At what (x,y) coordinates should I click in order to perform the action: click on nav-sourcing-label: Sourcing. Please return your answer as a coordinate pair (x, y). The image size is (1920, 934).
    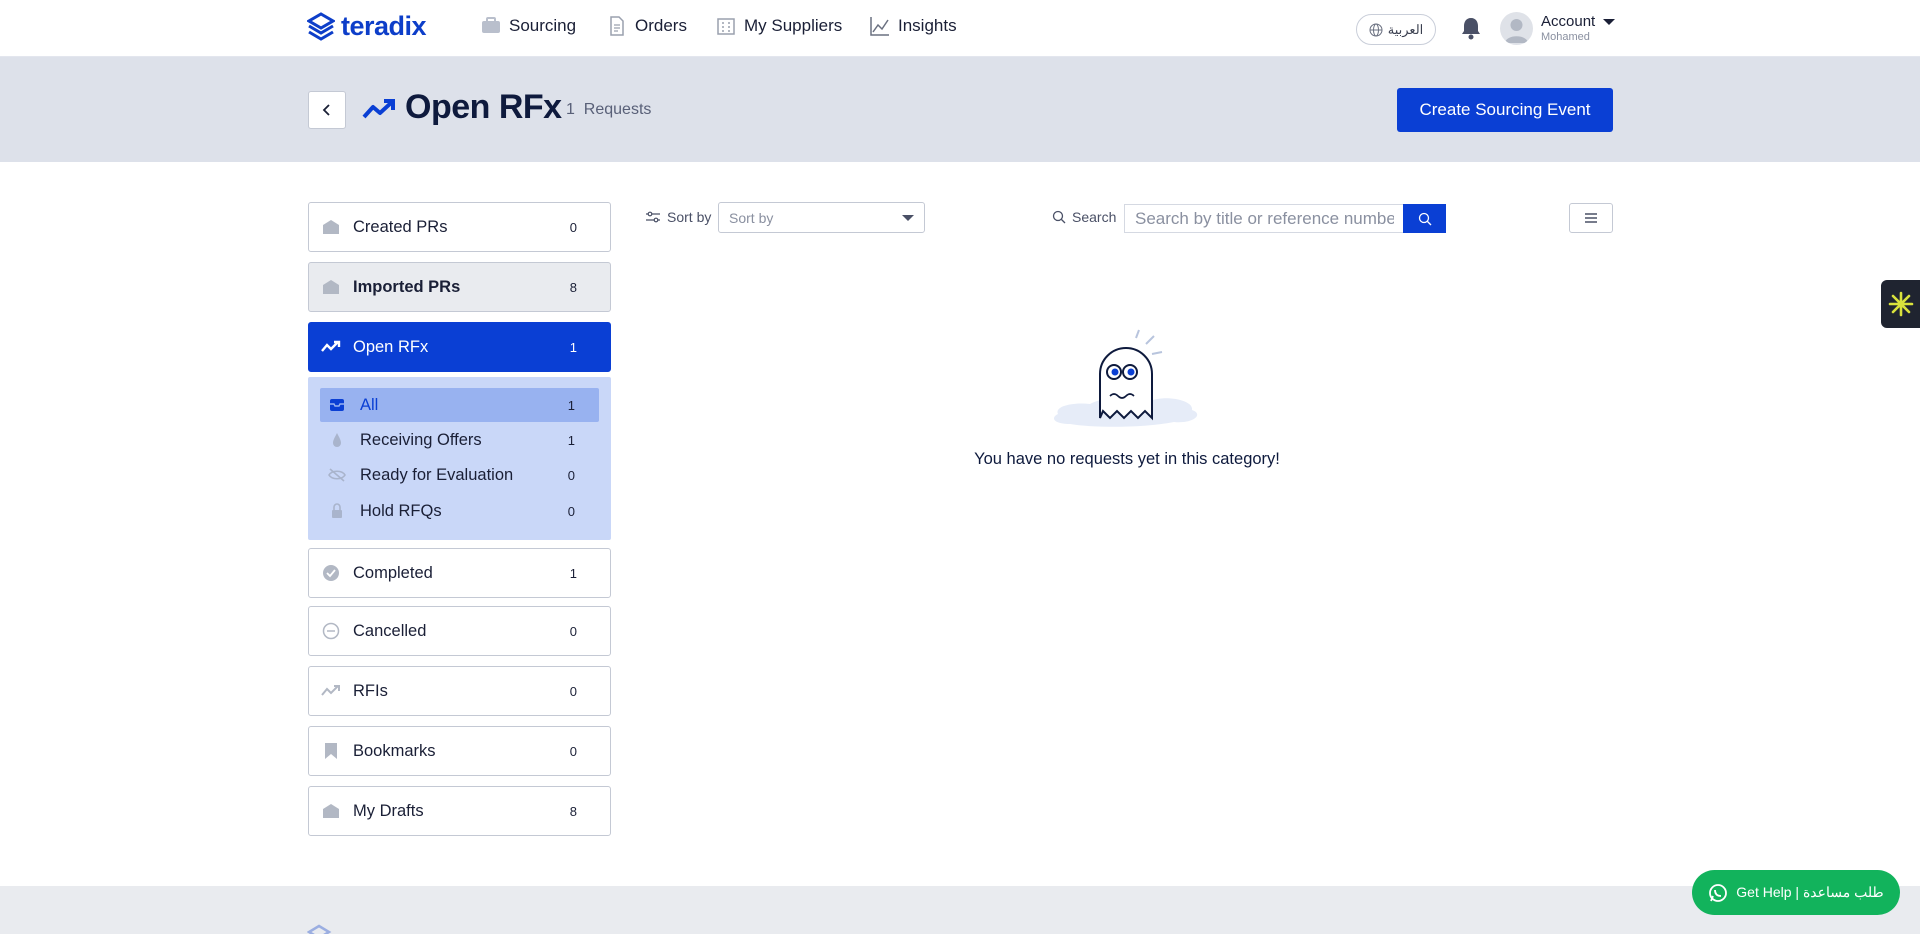
    Looking at the image, I should click on (543, 25).